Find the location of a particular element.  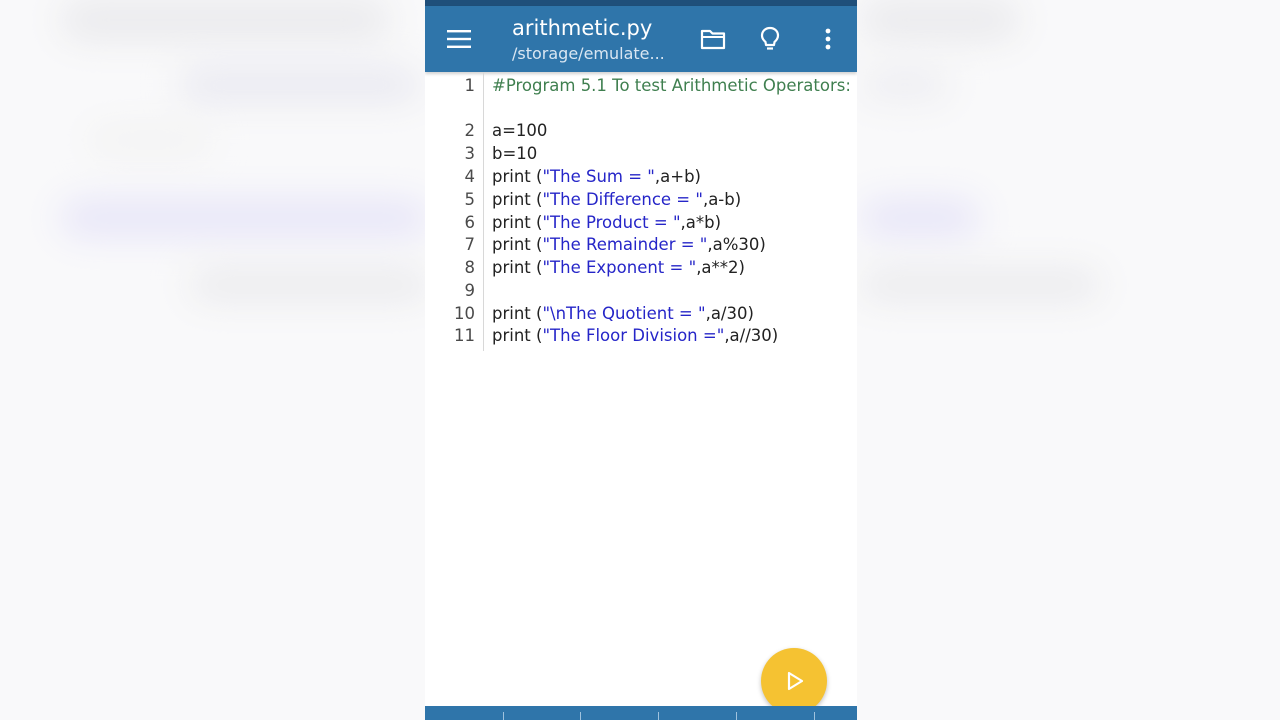

code-token: ,a*b) is located at coordinates (701, 222).